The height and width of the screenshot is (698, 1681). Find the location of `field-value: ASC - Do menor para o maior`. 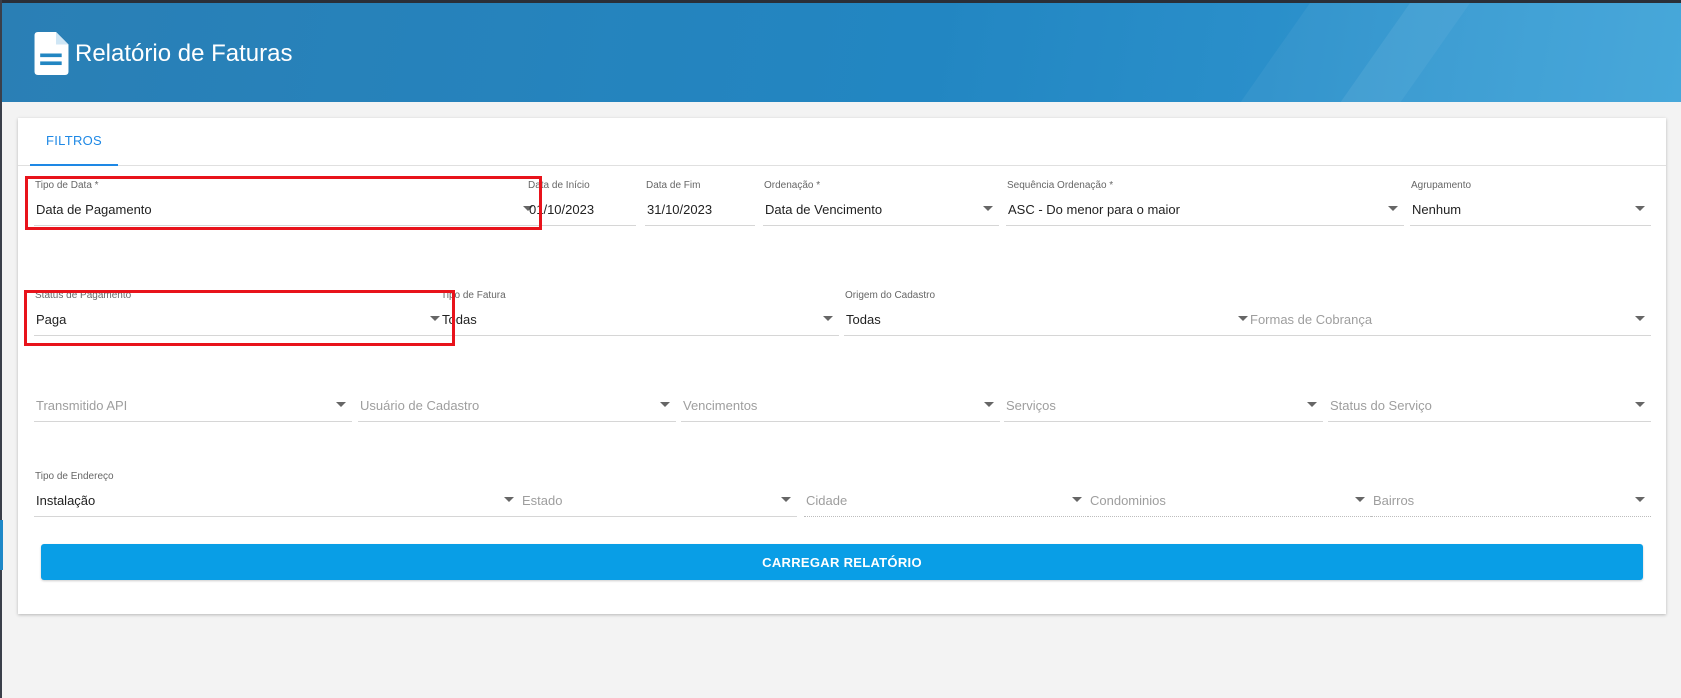

field-value: ASC - Do menor para o maior is located at coordinates (1094, 209).